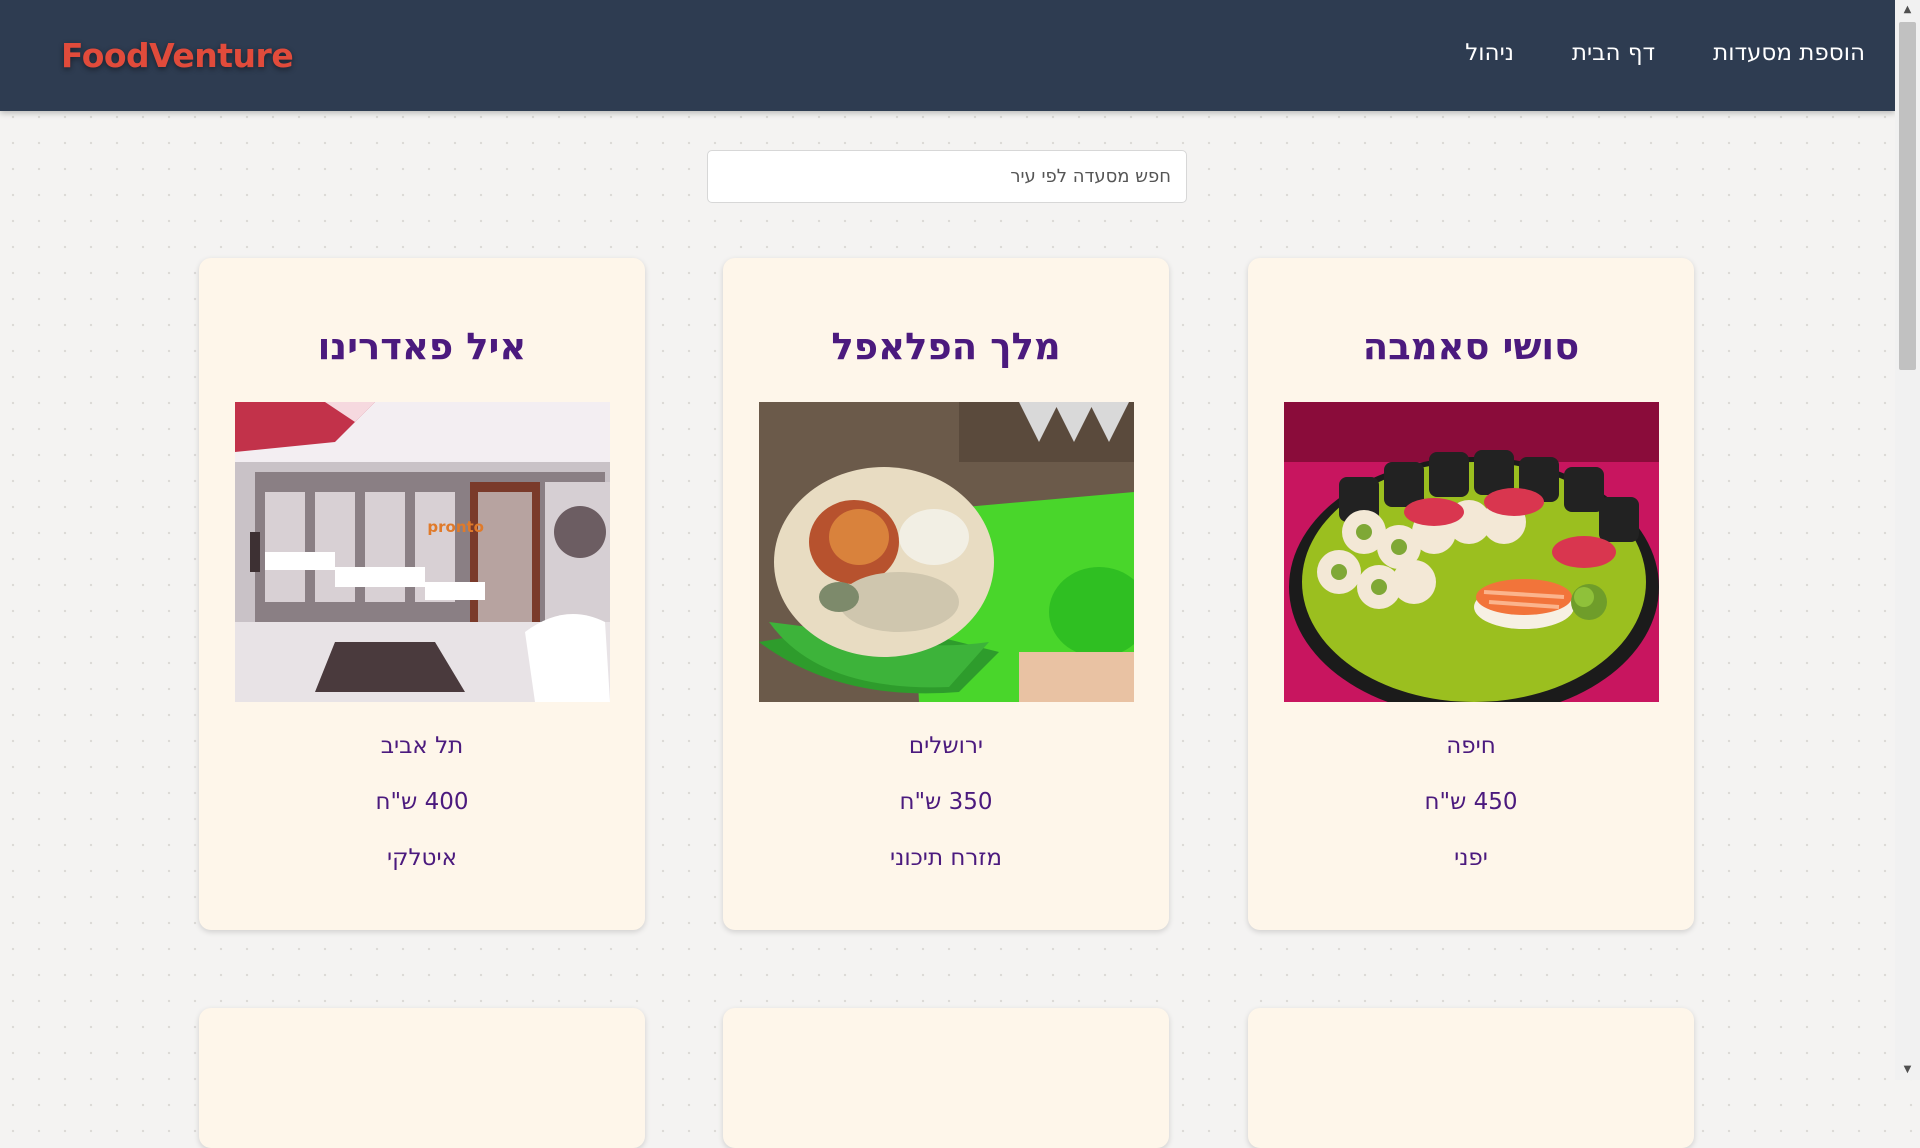  What do you see at coordinates (1471, 802) in the screenshot?
I see `restaurant-price: 450 ש"ח` at bounding box center [1471, 802].